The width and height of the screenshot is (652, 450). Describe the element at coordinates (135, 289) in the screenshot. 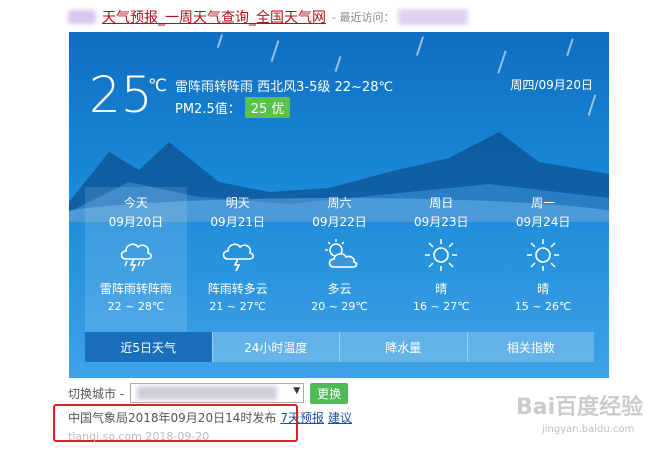

I see `forecast-day-desc: 雷阵雨转阵雨` at that location.